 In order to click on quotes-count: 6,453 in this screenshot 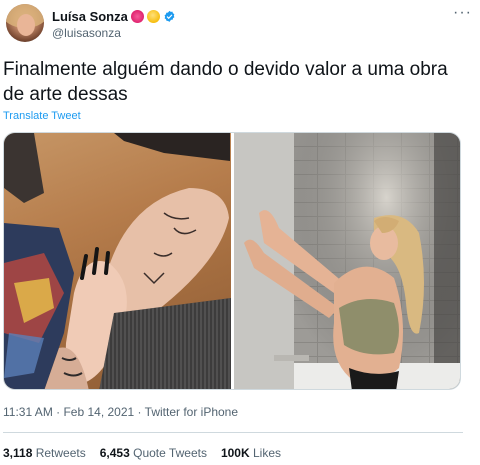, I will do `click(114, 453)`.